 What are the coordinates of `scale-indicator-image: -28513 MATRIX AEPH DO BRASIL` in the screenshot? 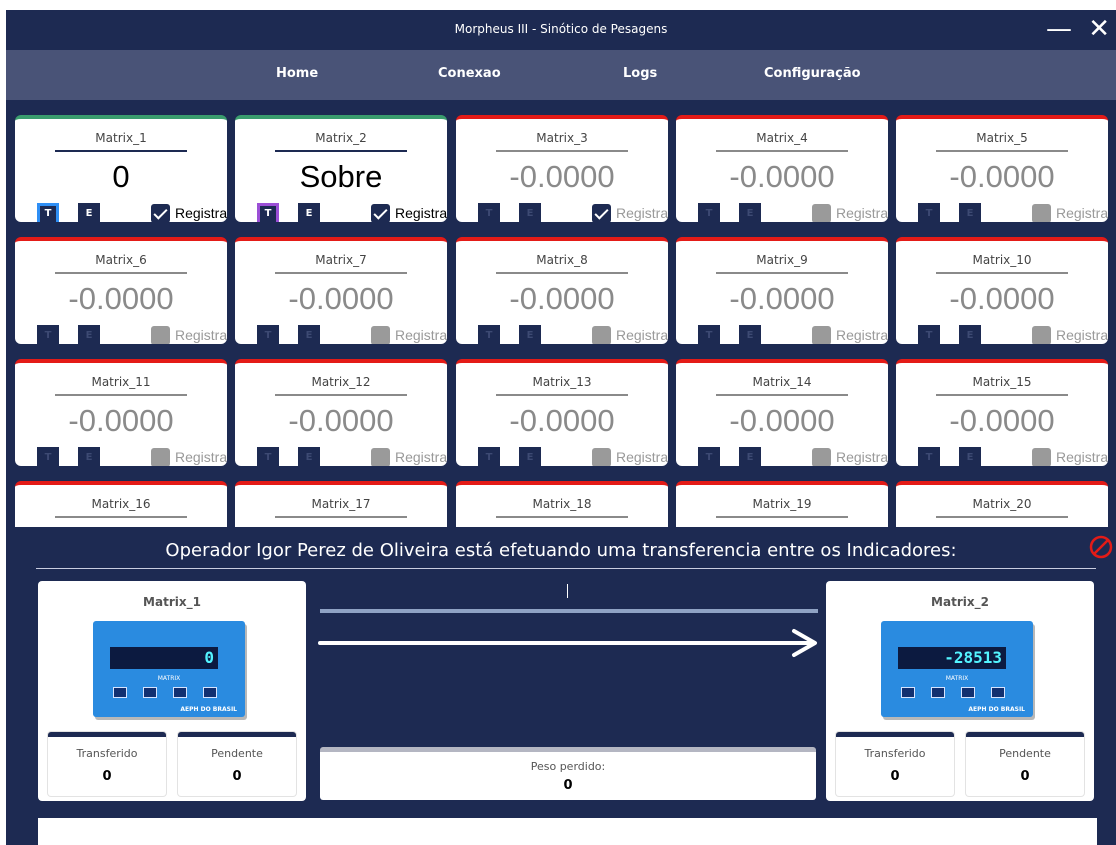 It's located at (957, 669).